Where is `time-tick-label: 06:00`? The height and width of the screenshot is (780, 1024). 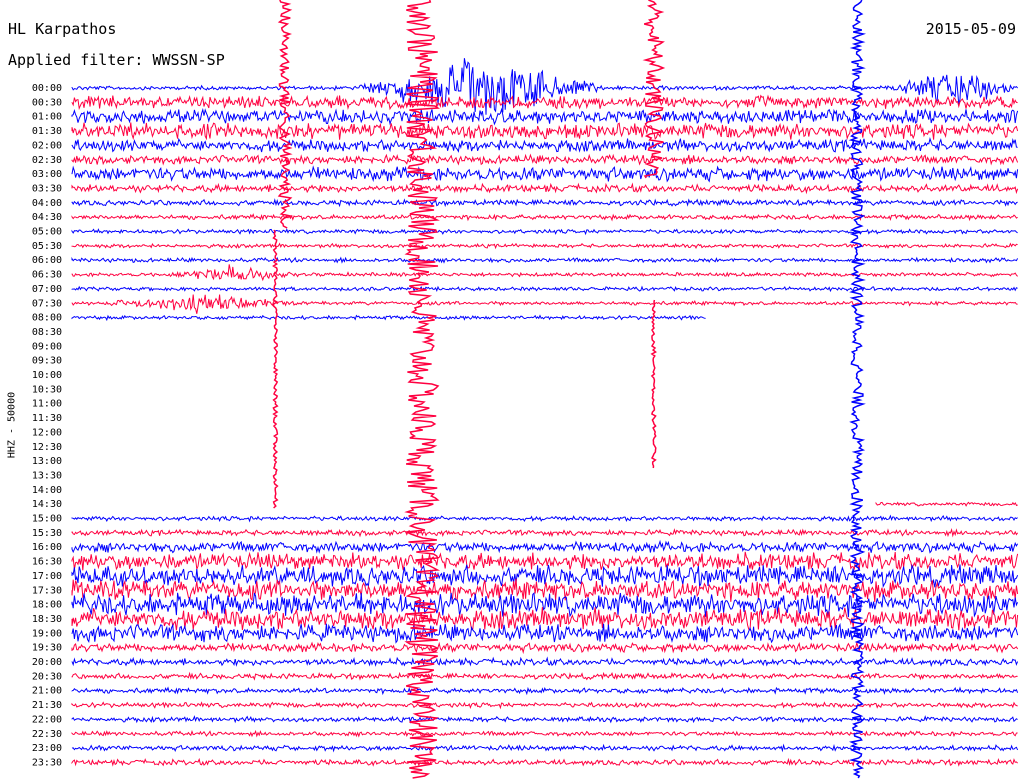 time-tick-label: 06:00 is located at coordinates (47, 260).